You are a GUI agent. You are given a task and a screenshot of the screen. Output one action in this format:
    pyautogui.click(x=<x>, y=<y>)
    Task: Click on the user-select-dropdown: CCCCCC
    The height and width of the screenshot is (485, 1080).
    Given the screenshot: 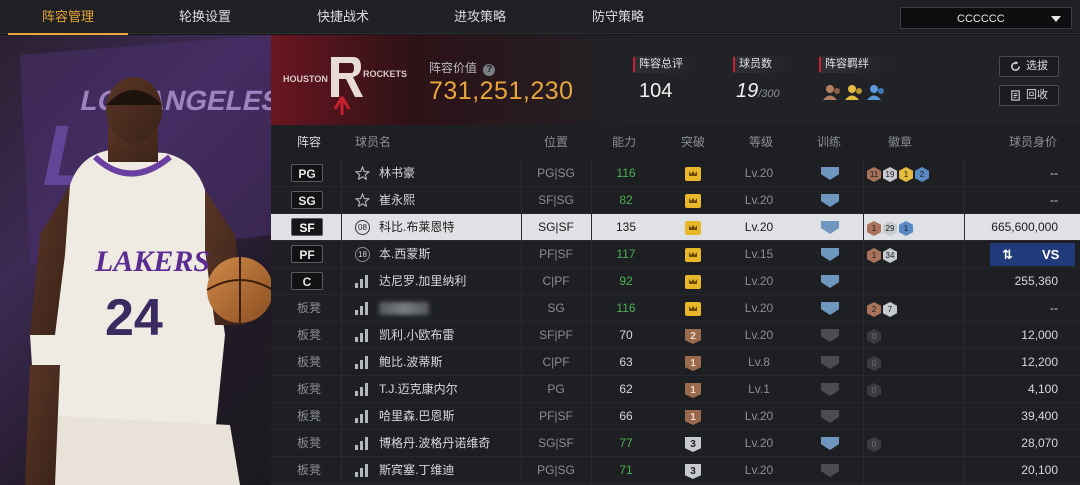 What is the action you would take?
    pyautogui.click(x=986, y=18)
    